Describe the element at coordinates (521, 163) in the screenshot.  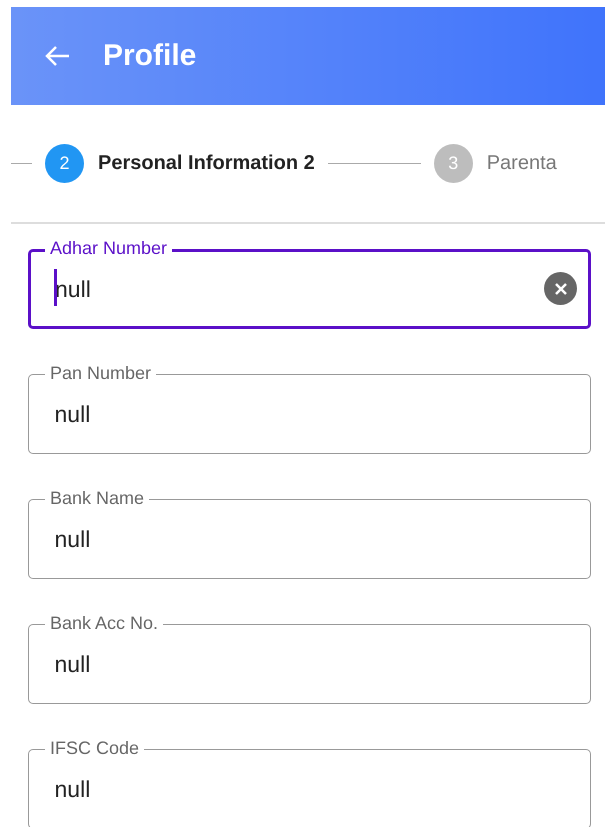
I see `step-label: Parenta` at that location.